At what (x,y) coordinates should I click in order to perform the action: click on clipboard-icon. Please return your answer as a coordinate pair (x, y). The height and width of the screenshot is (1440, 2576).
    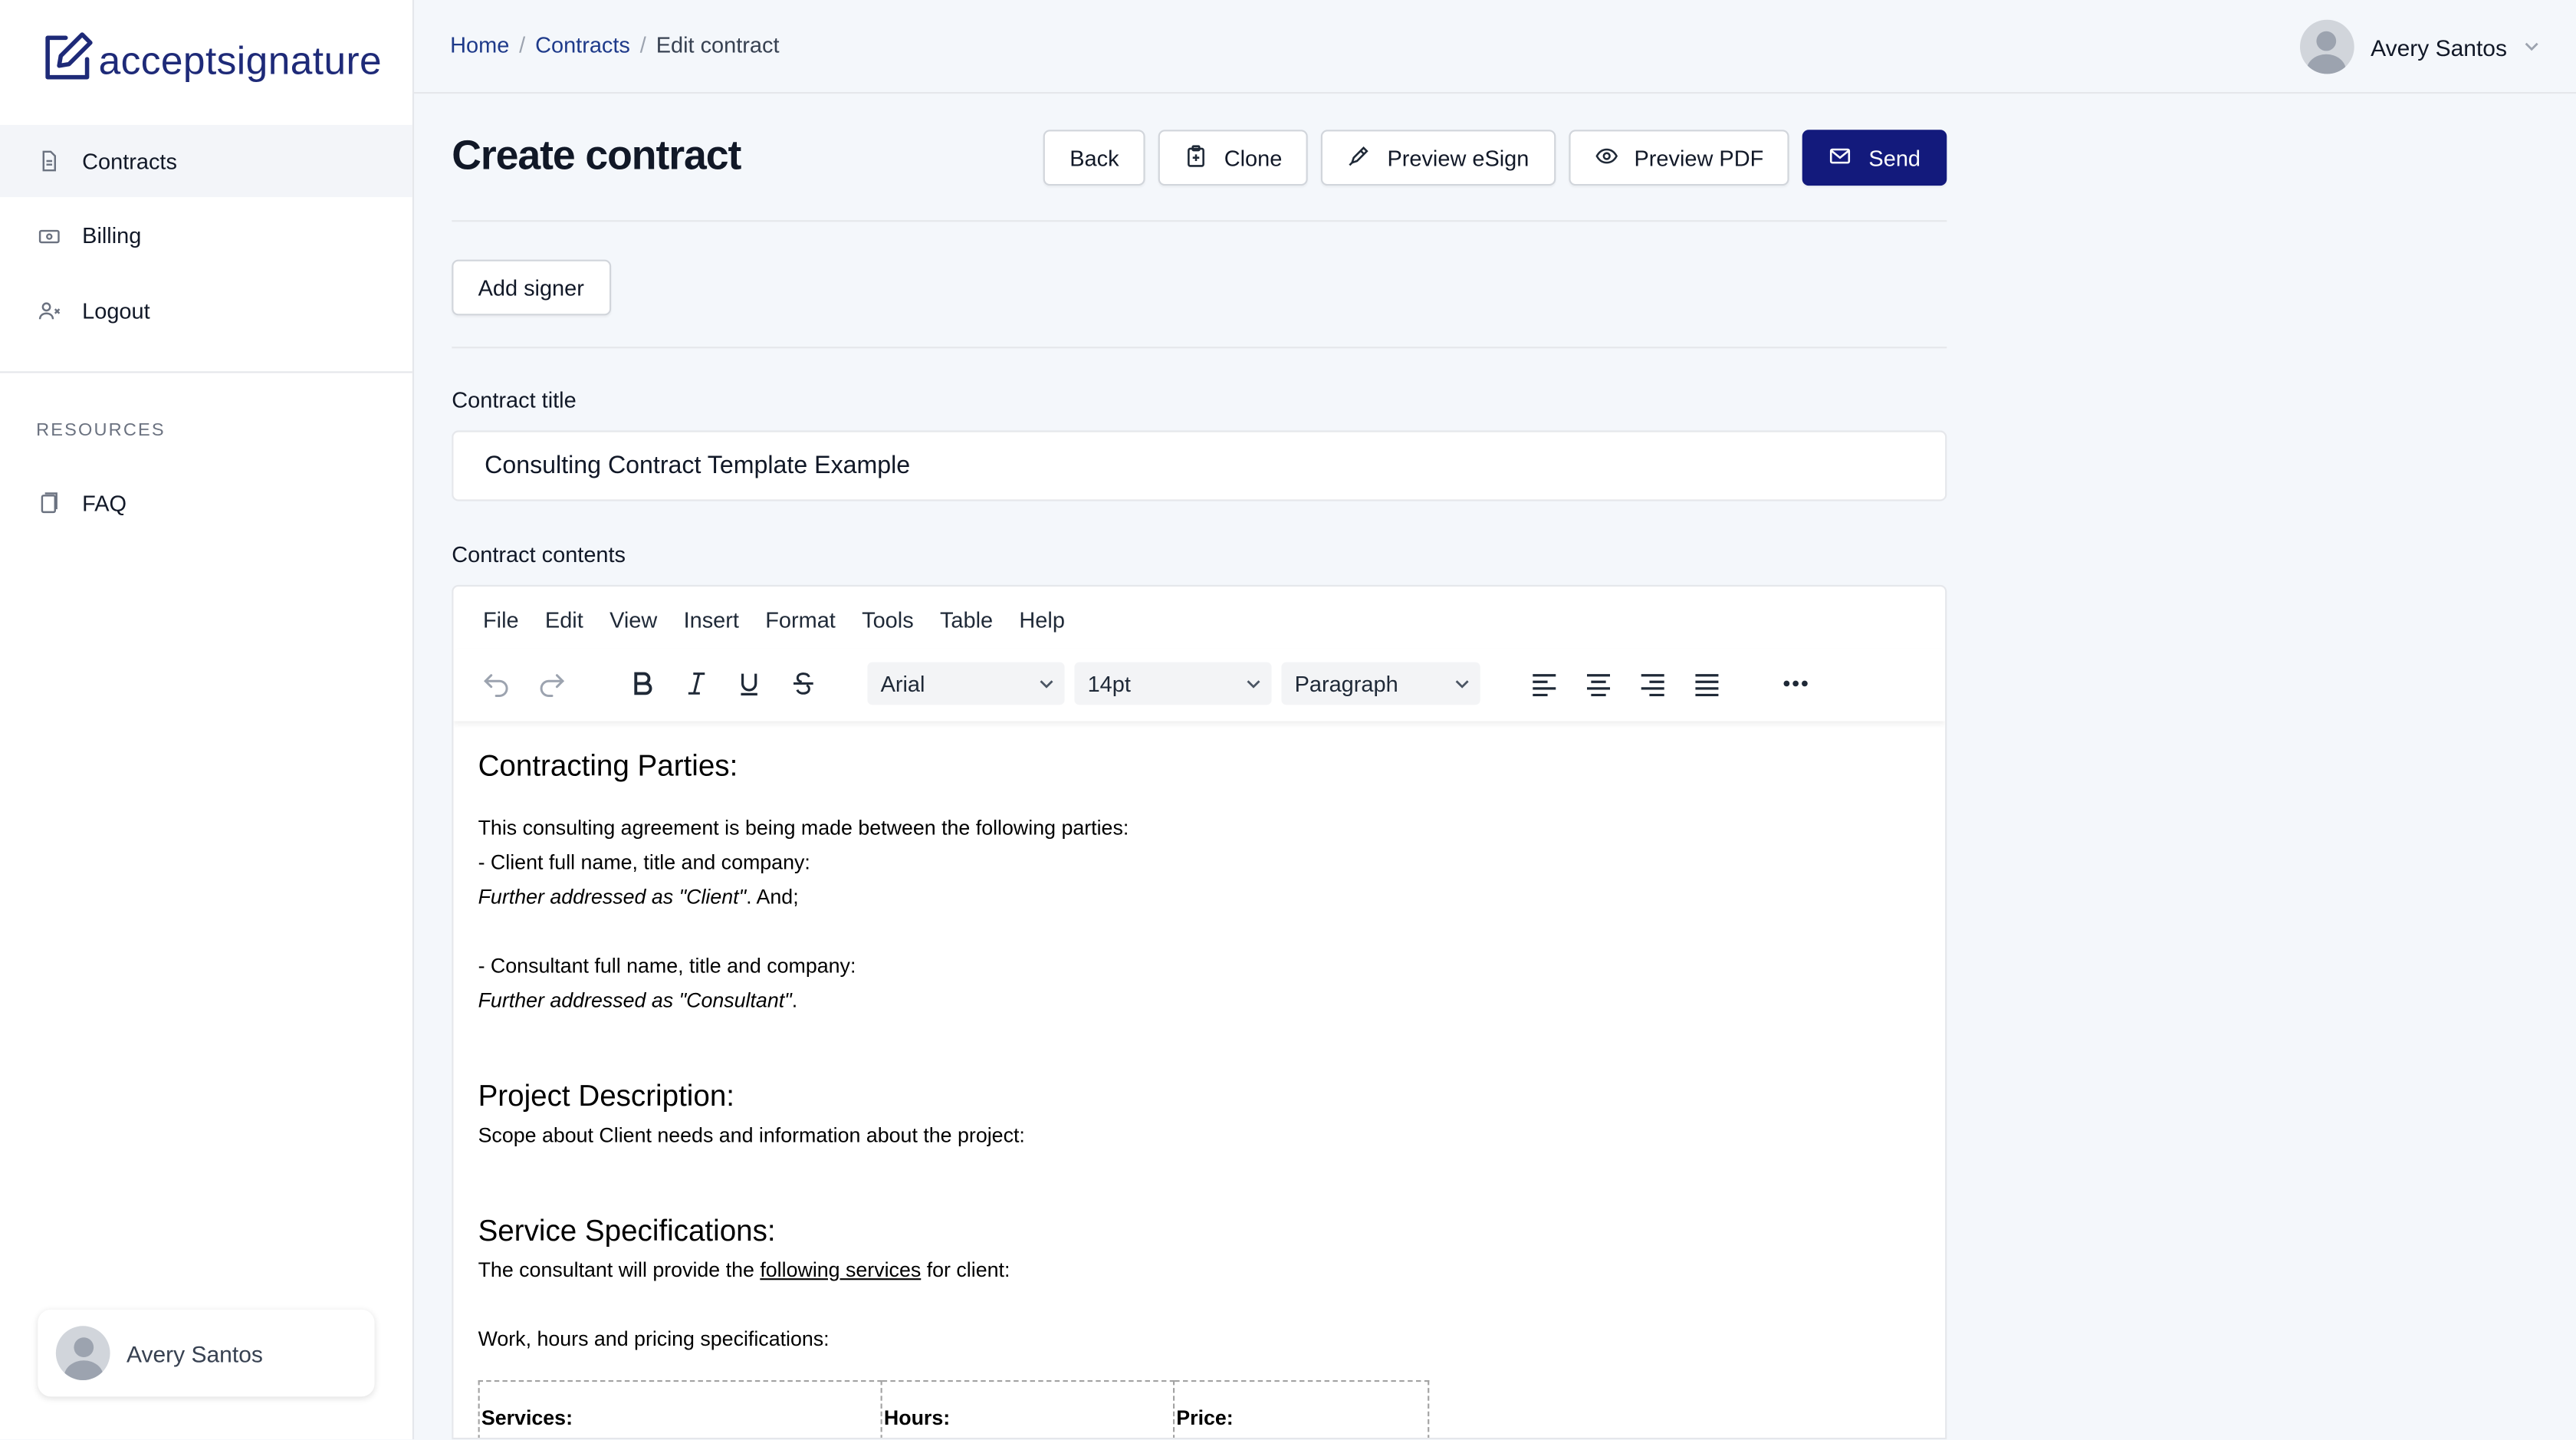
    Looking at the image, I should click on (1204, 158).